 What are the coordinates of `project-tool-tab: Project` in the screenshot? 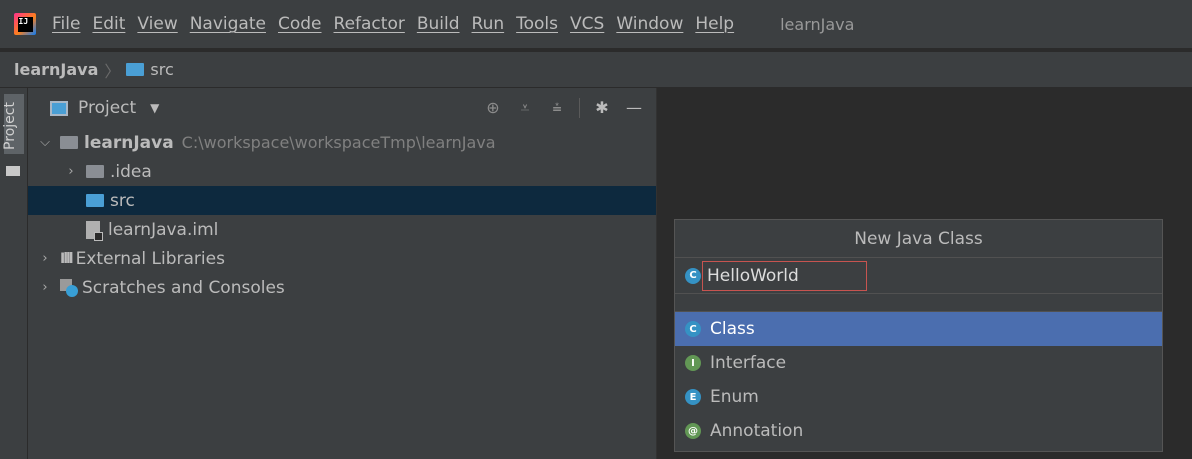 It's located at (12, 124).